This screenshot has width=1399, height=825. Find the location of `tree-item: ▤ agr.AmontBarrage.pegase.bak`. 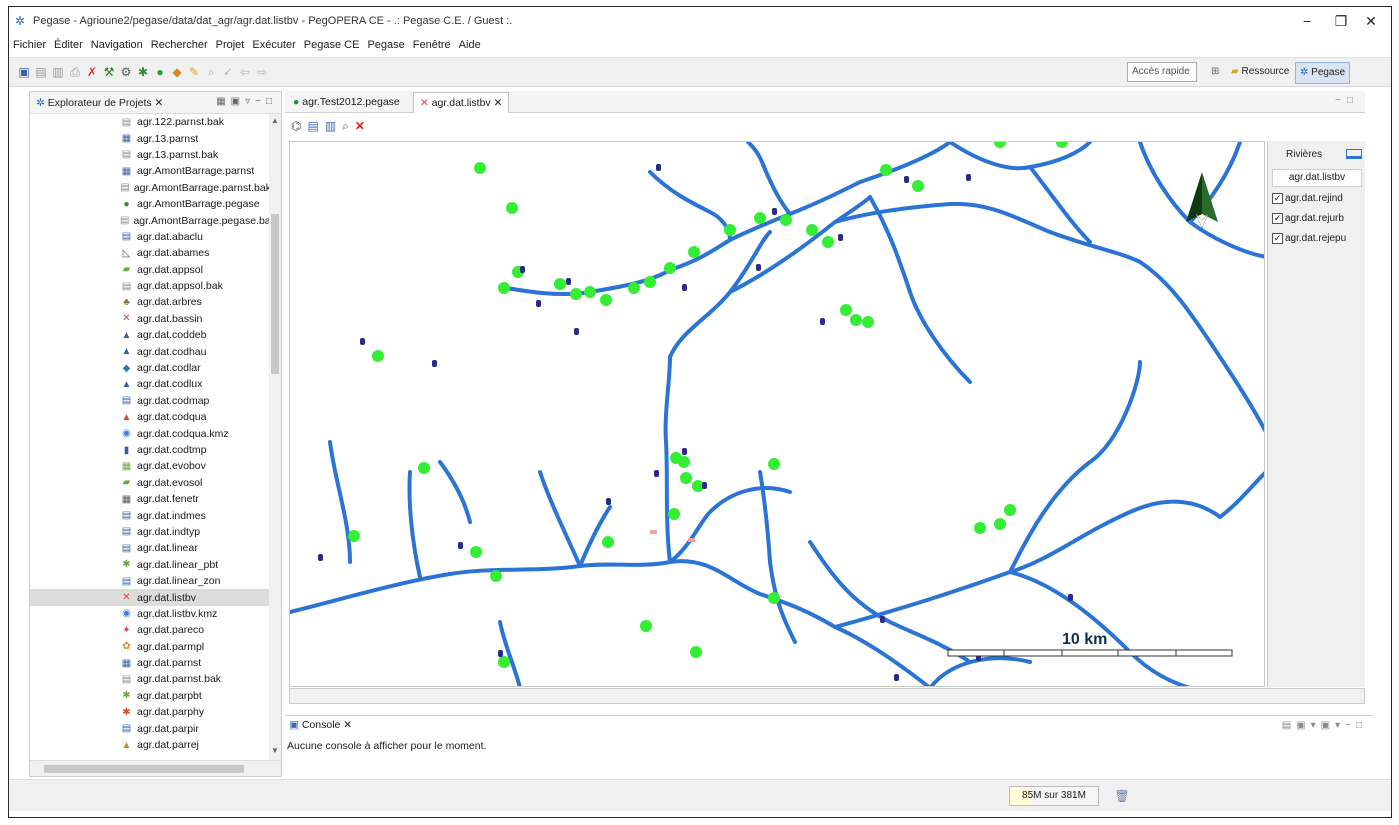

tree-item: ▤ agr.AmontBarrage.pegase.bak is located at coordinates (150, 220).